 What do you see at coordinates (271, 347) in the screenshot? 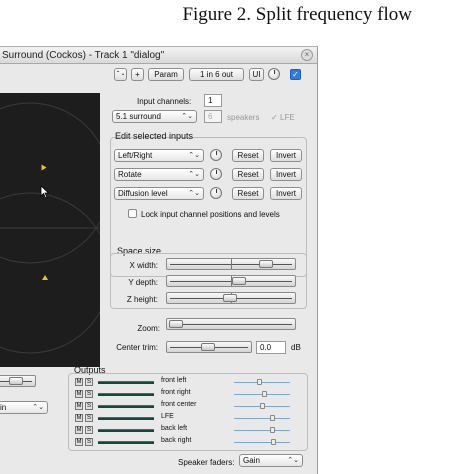
I see `center-trim-readout: 0.0` at bounding box center [271, 347].